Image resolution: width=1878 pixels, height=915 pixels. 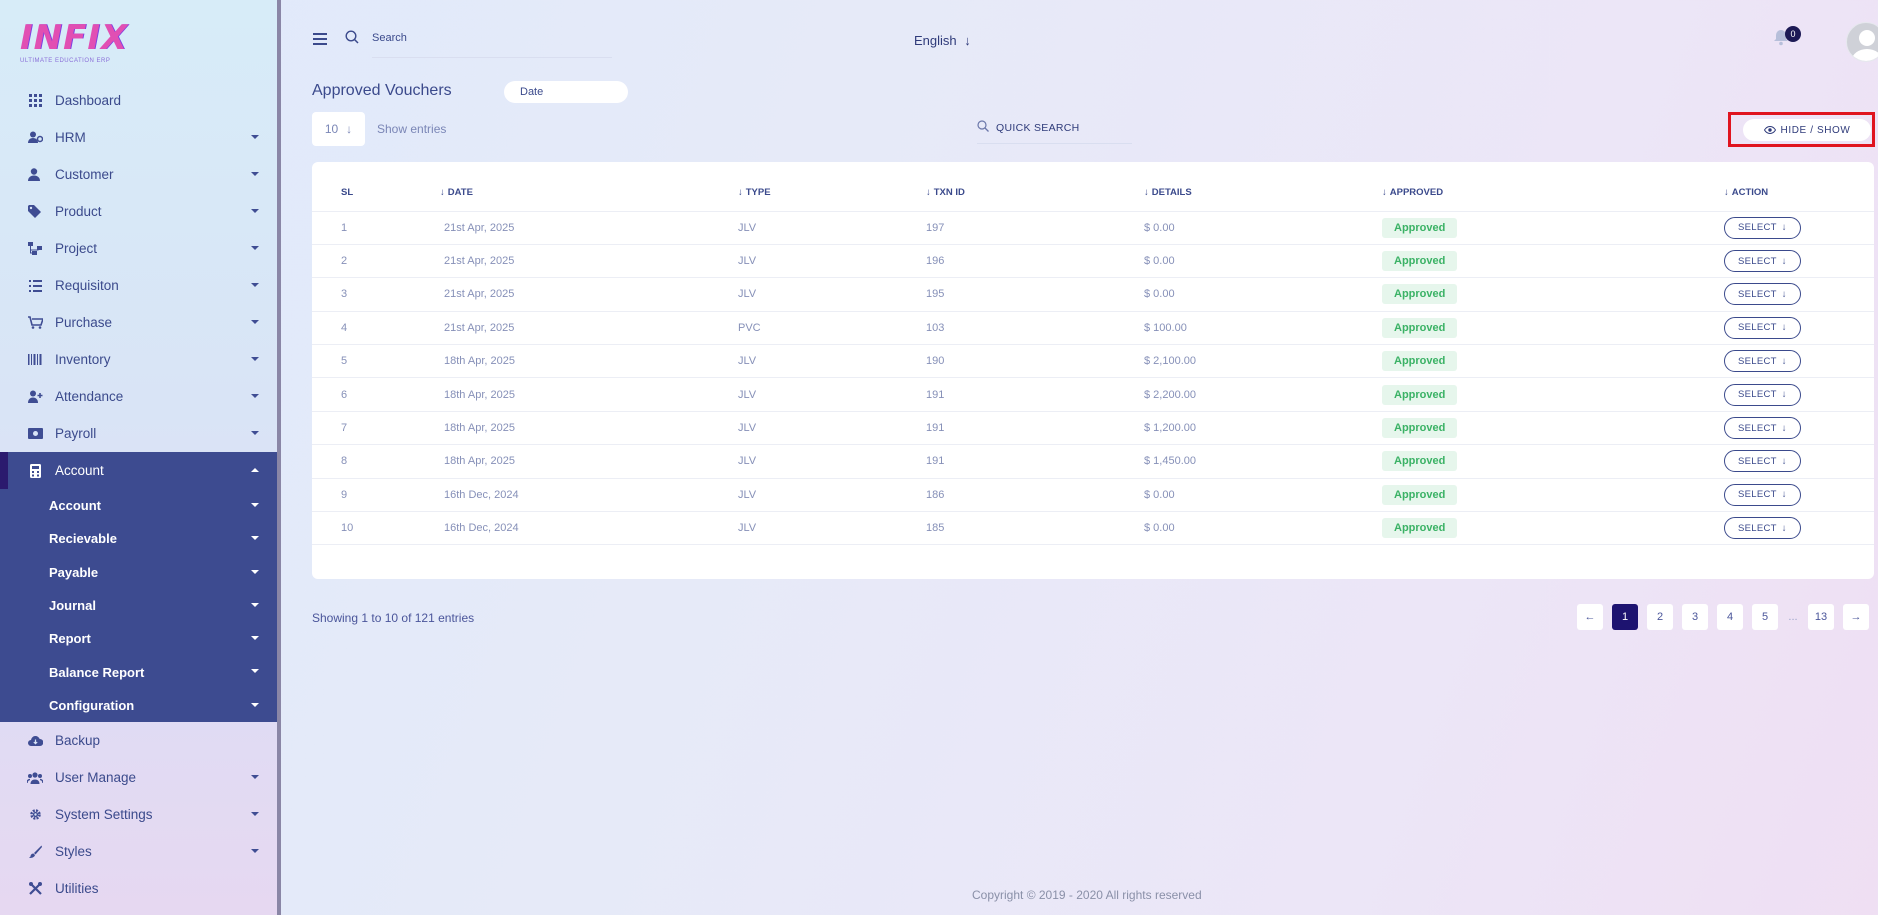 I want to click on page-button-3: 3, so click(x=1695, y=617).